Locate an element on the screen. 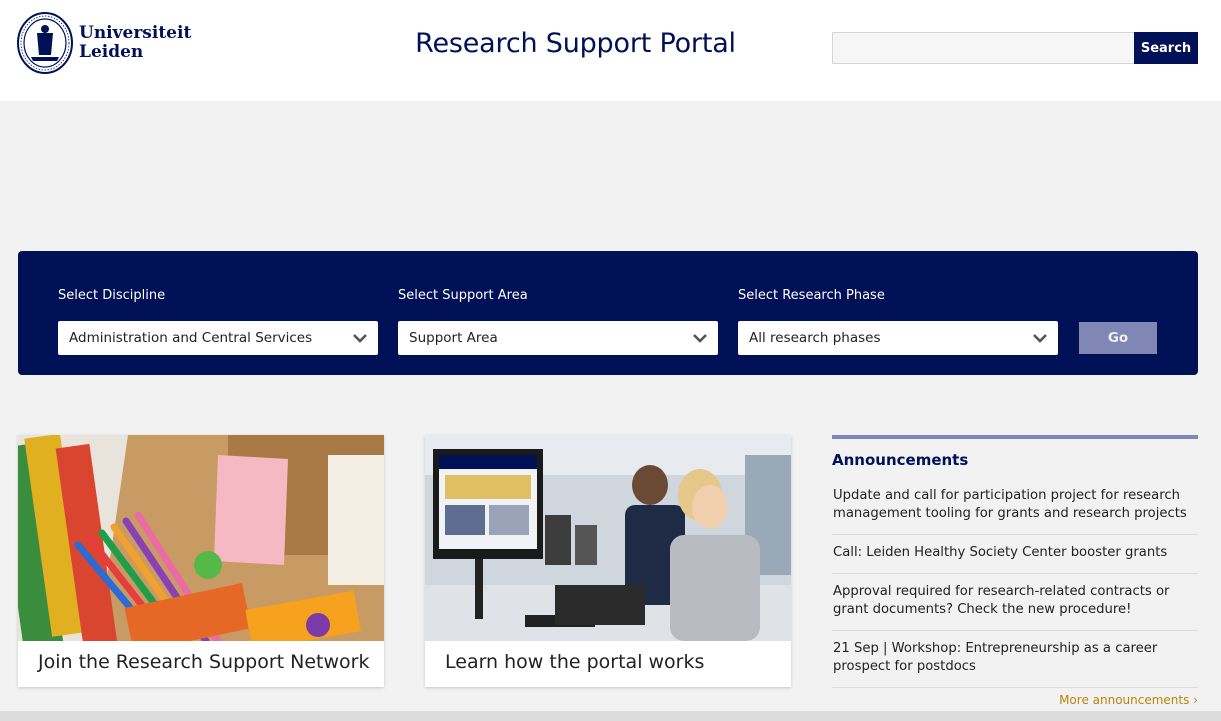  card-photo-computers is located at coordinates (608, 538).